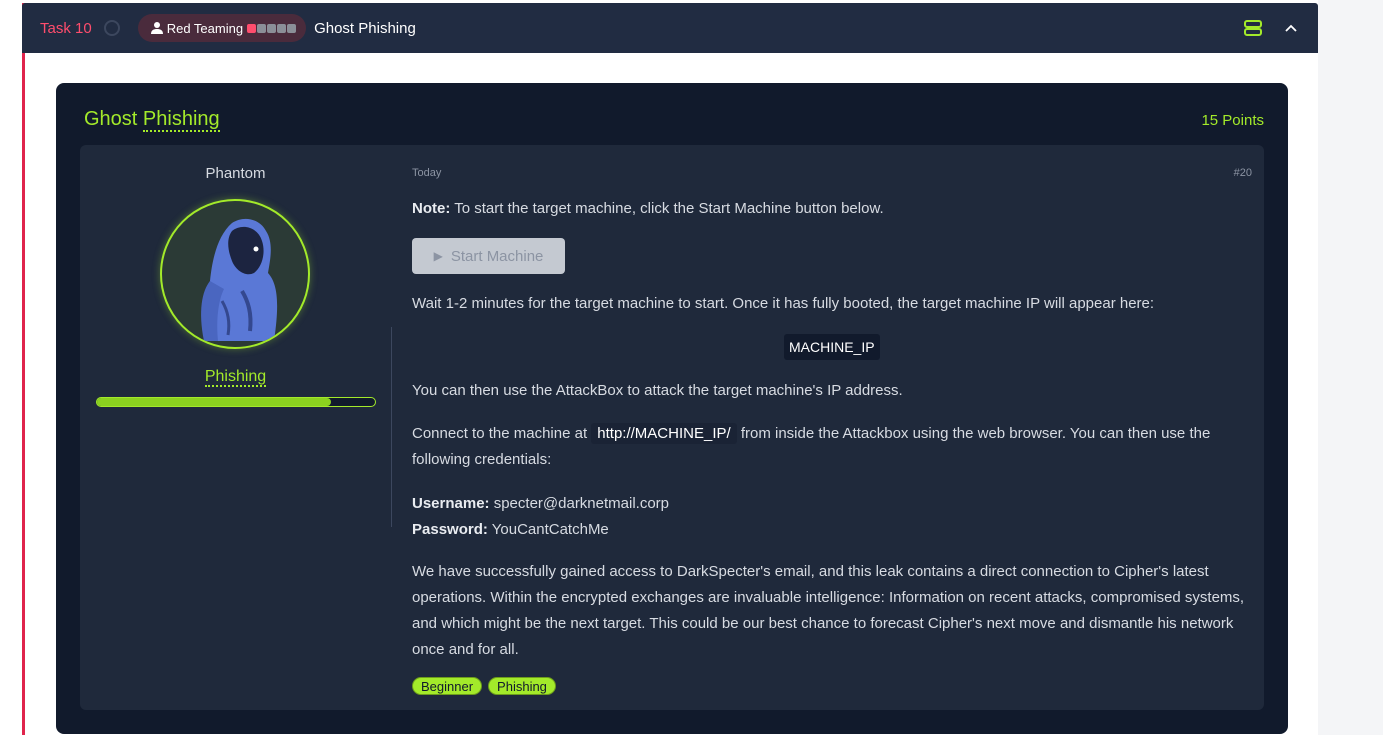 Image resolution: width=1383 pixels, height=735 pixels. I want to click on start-machine-button: ▶ Start Machine, so click(488, 256).